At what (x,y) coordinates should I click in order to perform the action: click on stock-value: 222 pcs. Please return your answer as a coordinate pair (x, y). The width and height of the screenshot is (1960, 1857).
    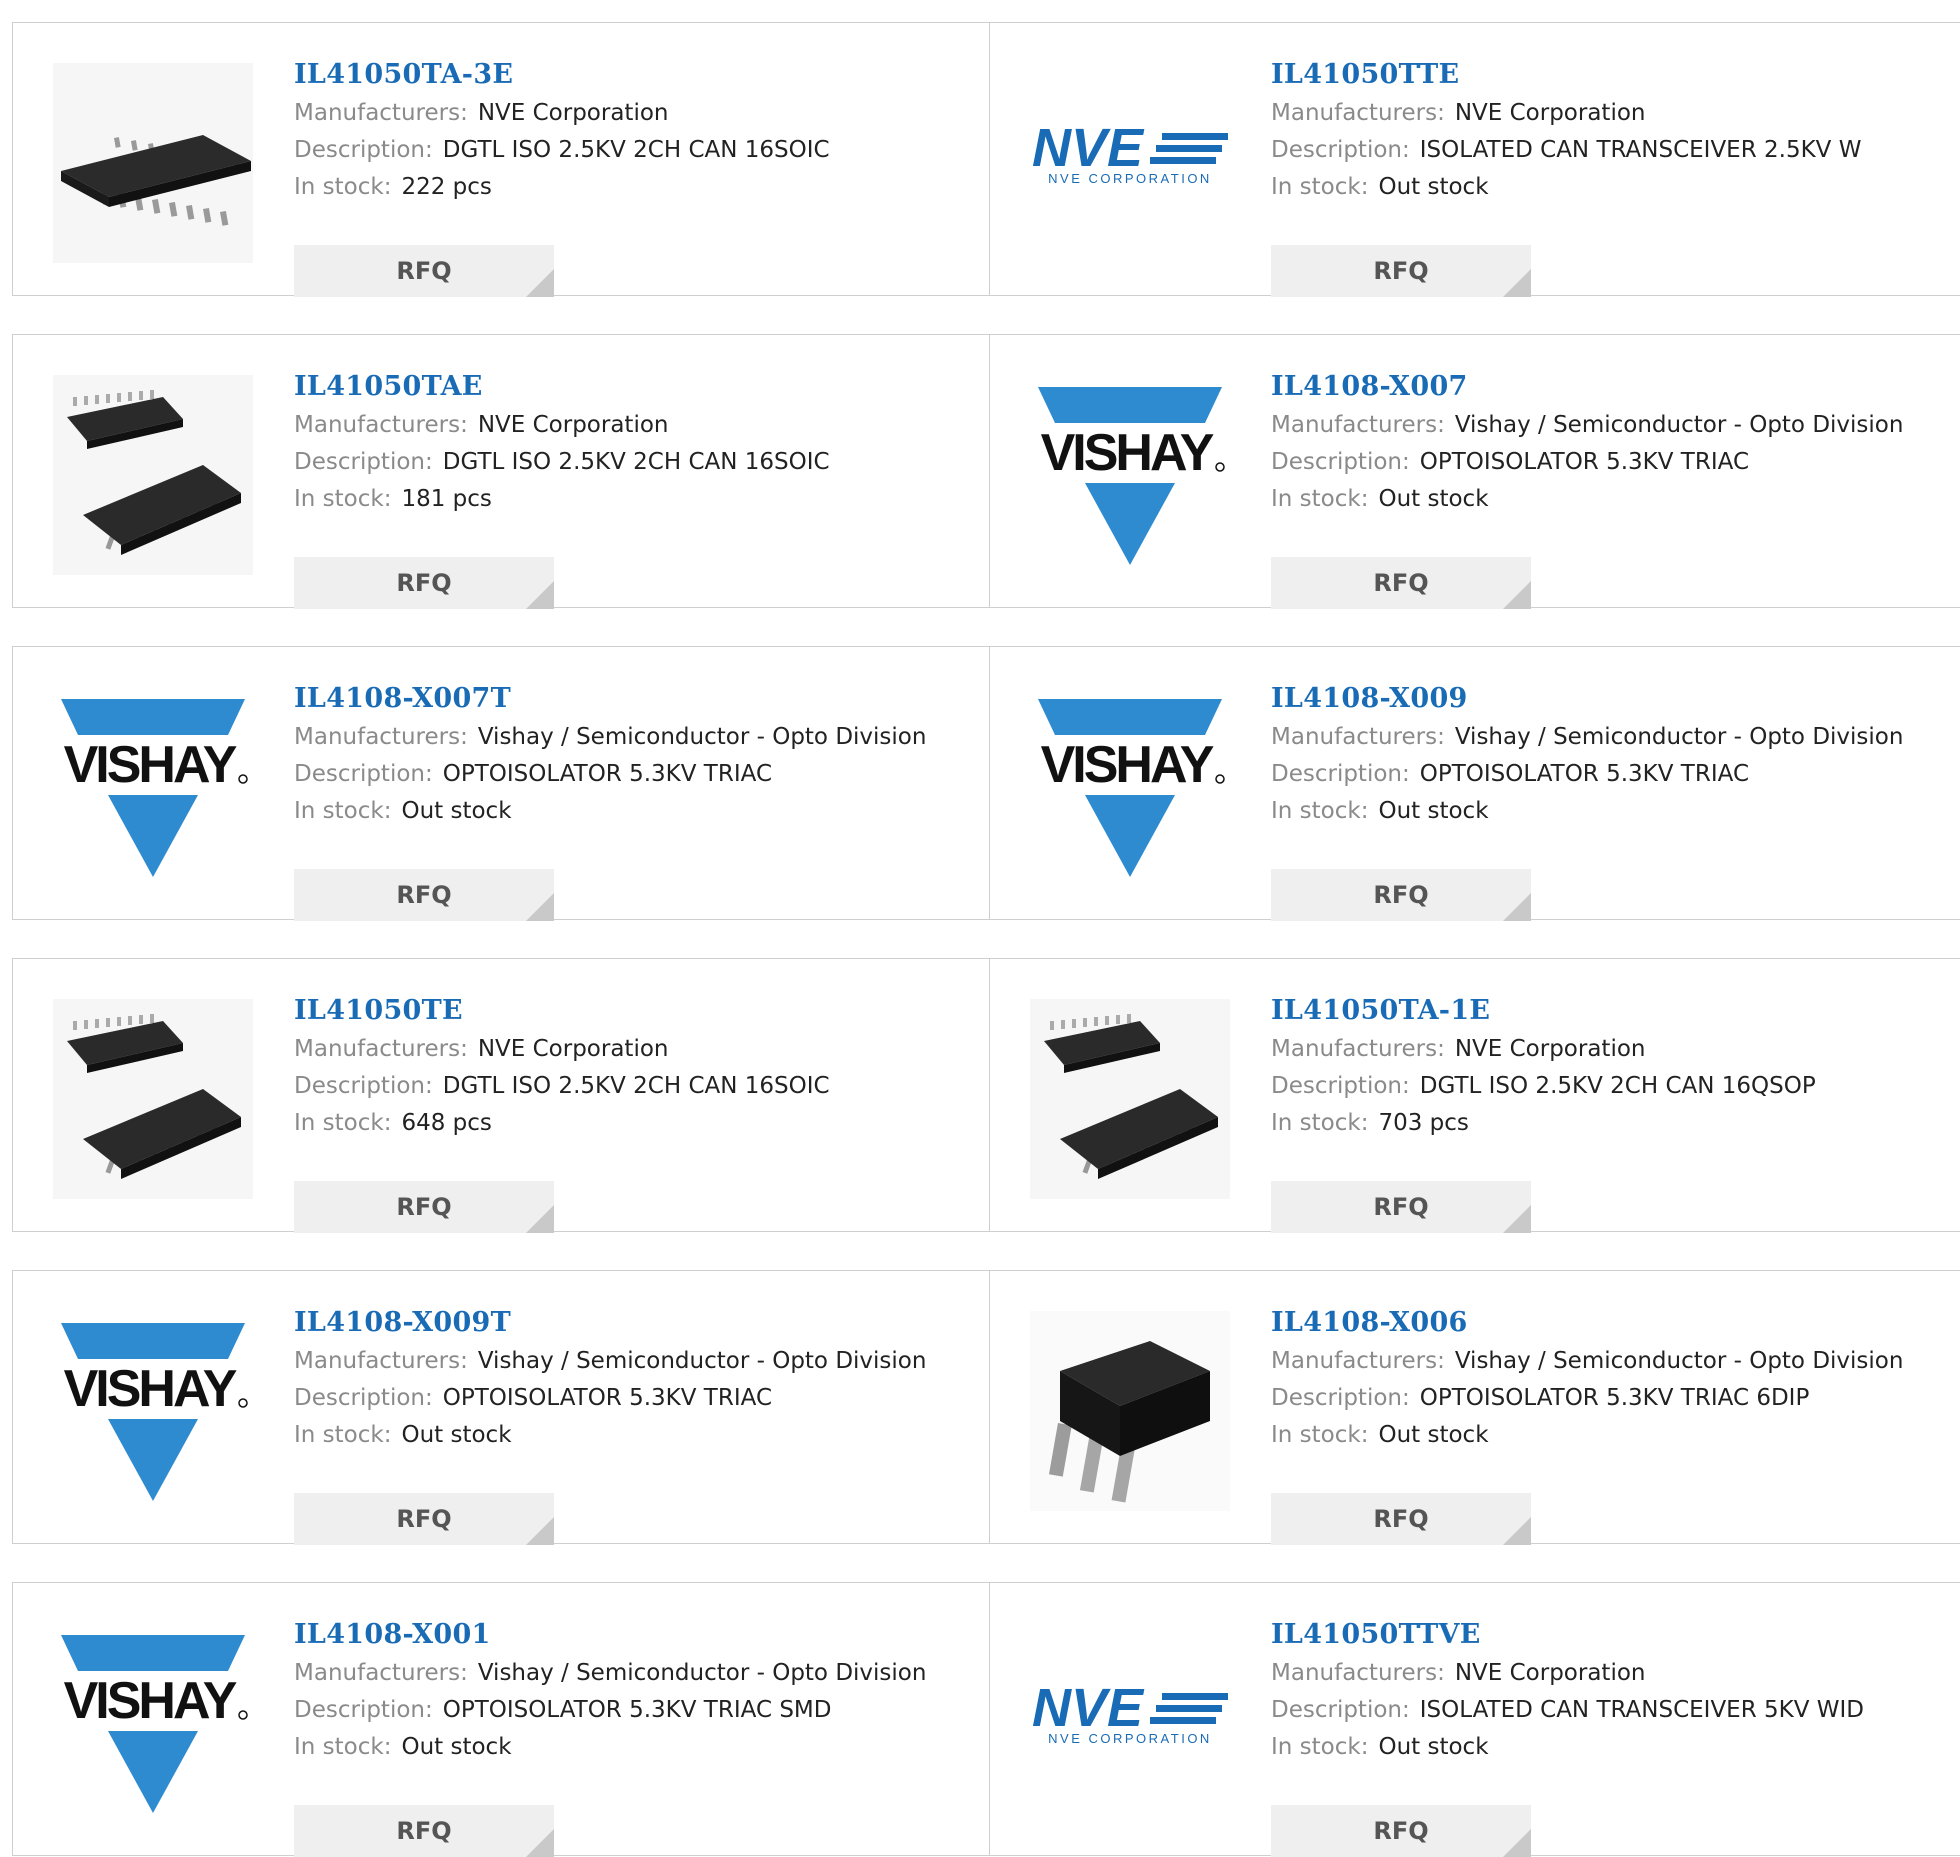
    Looking at the image, I should click on (446, 187).